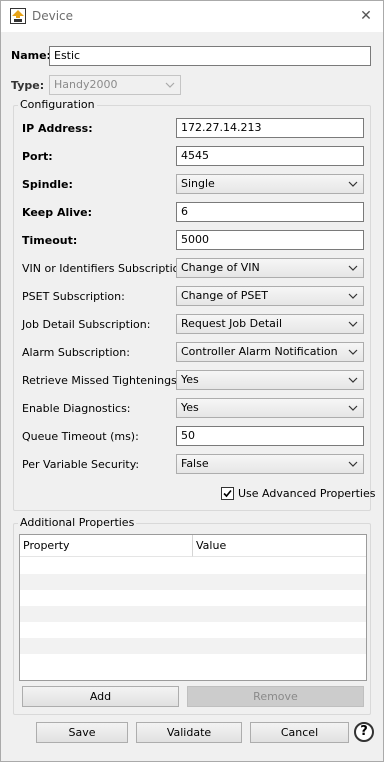  I want to click on add-button: Add, so click(100, 696).